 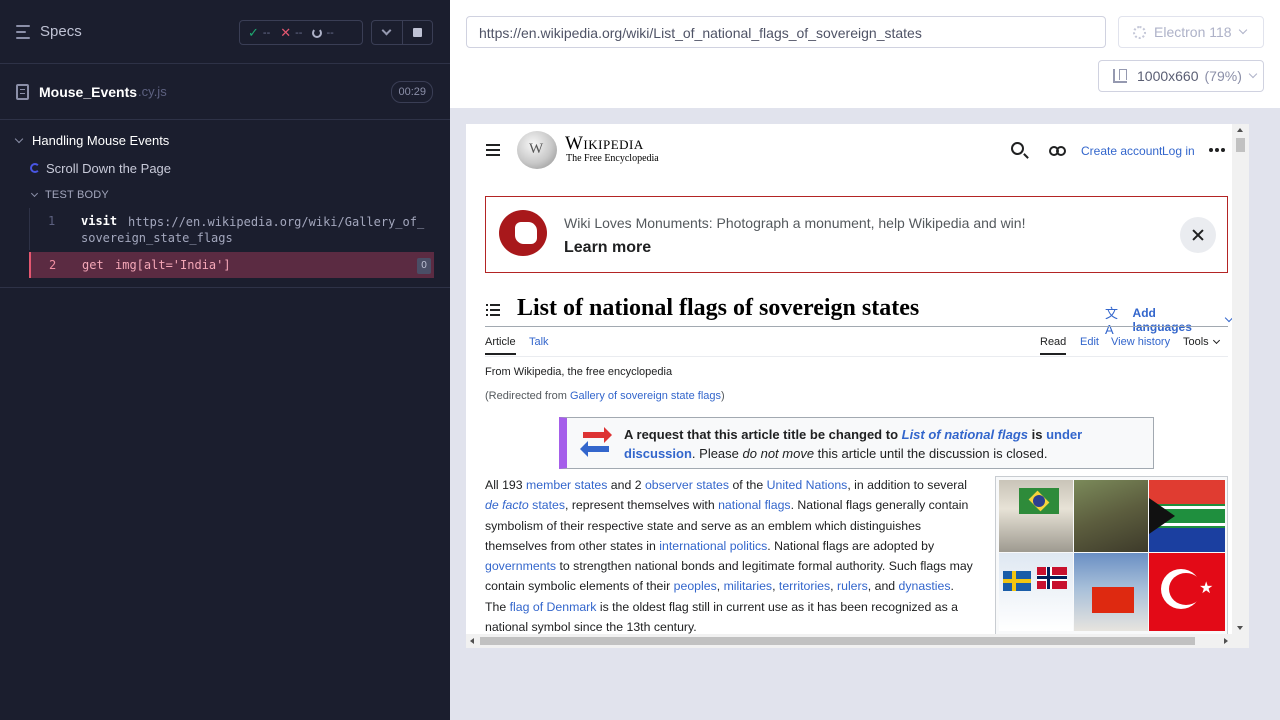 I want to click on failed-stat: ✕ --, so click(x=291, y=33).